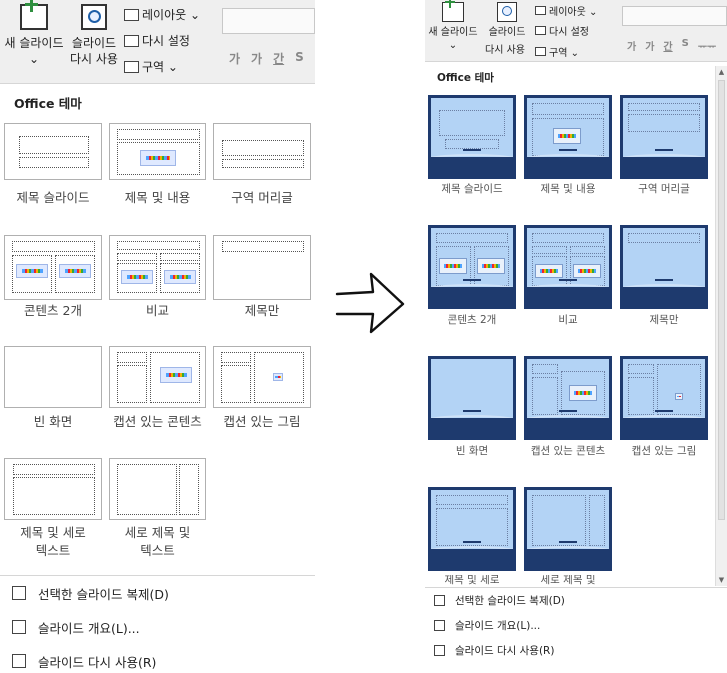  What do you see at coordinates (19, 593) in the screenshot?
I see `duplicate-slide-icon` at bounding box center [19, 593].